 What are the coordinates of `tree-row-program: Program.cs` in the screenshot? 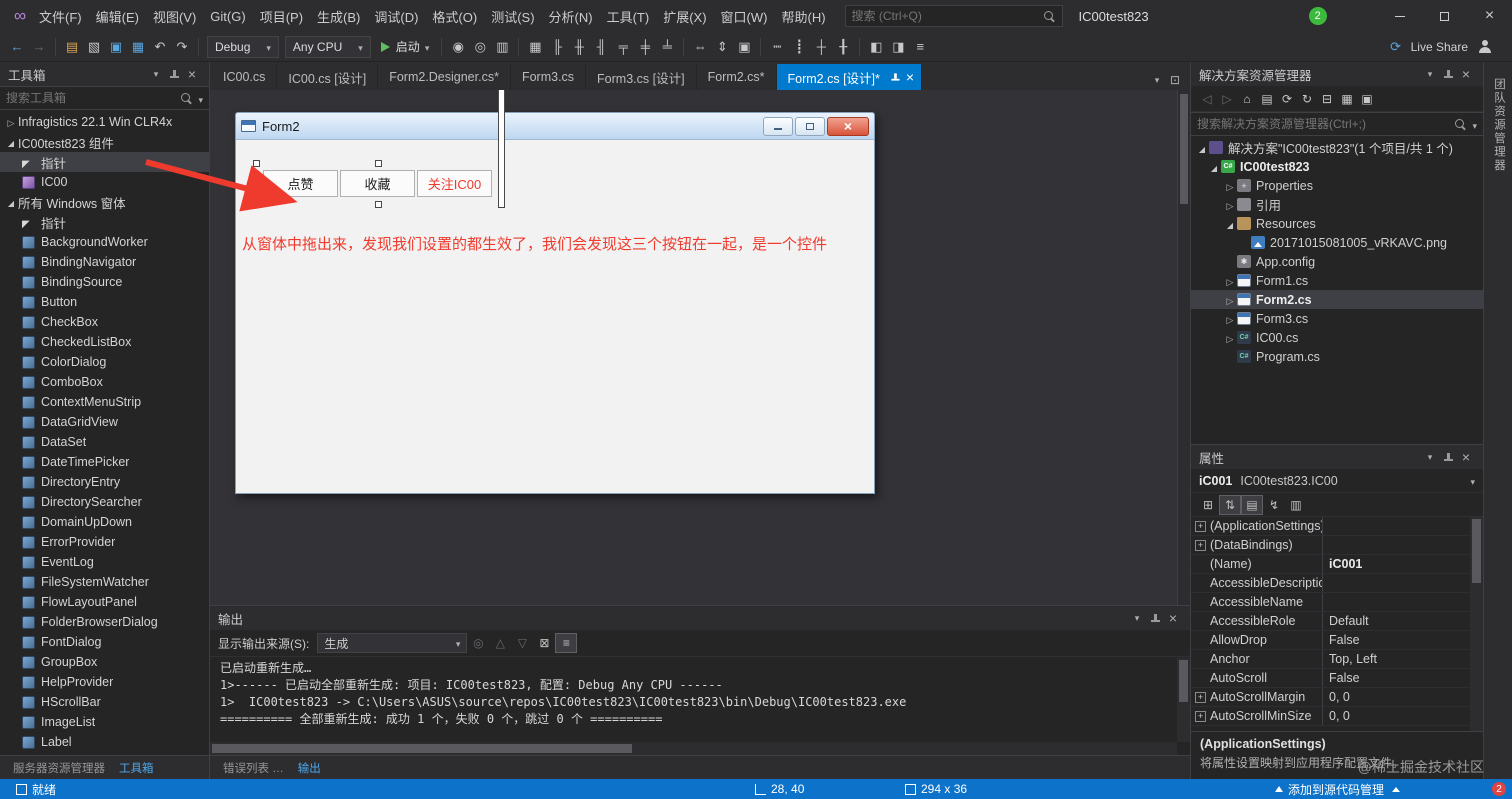 It's located at (1337, 356).